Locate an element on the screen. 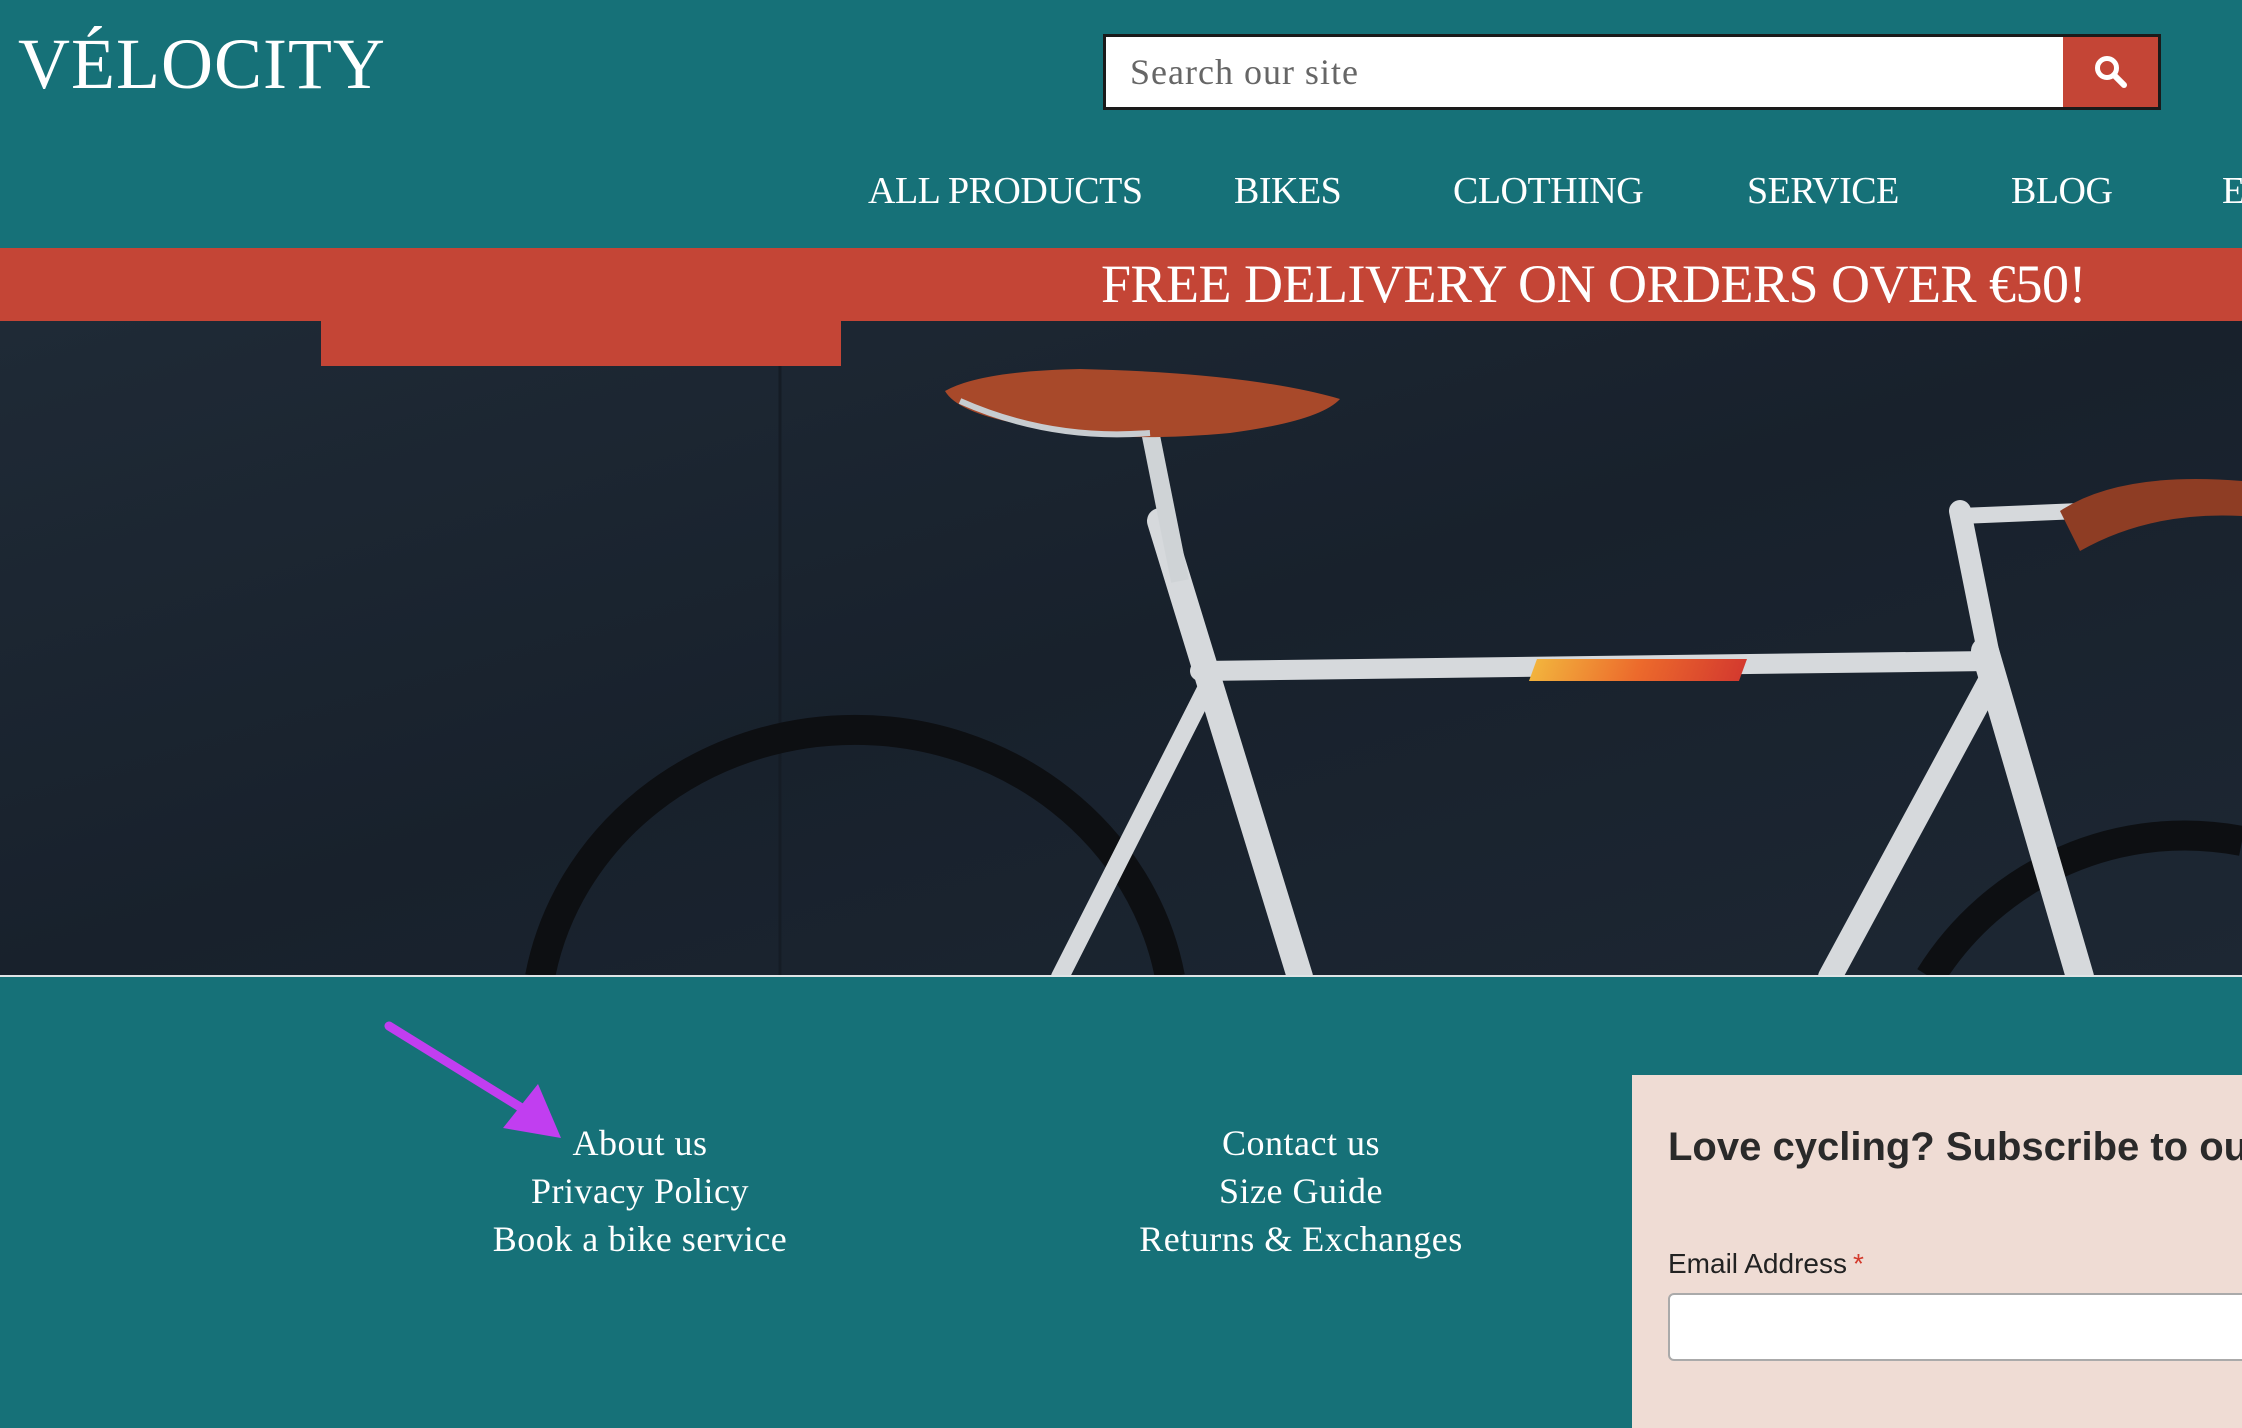 The width and height of the screenshot is (2242, 1428). email-label-text: Email Address is located at coordinates (1757, 1263).